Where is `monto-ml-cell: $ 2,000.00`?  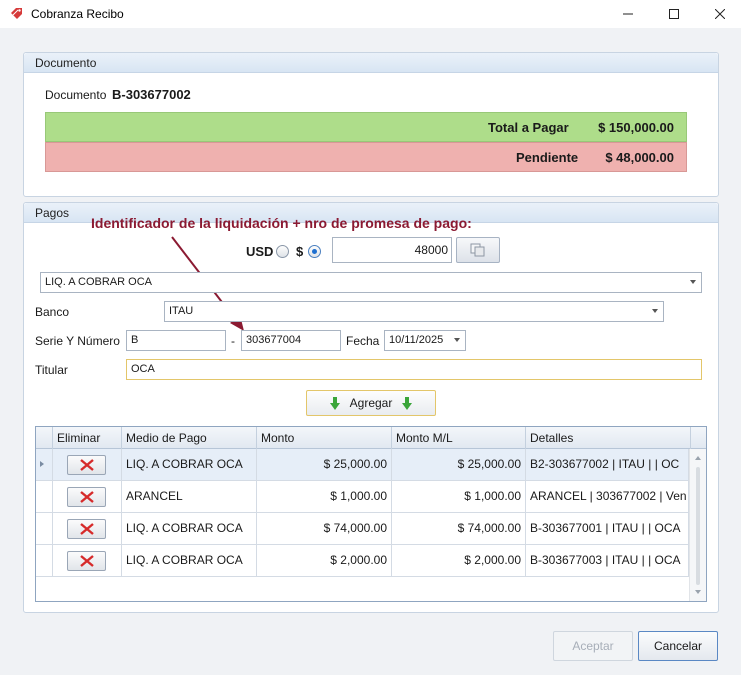 monto-ml-cell: $ 2,000.00 is located at coordinates (459, 561).